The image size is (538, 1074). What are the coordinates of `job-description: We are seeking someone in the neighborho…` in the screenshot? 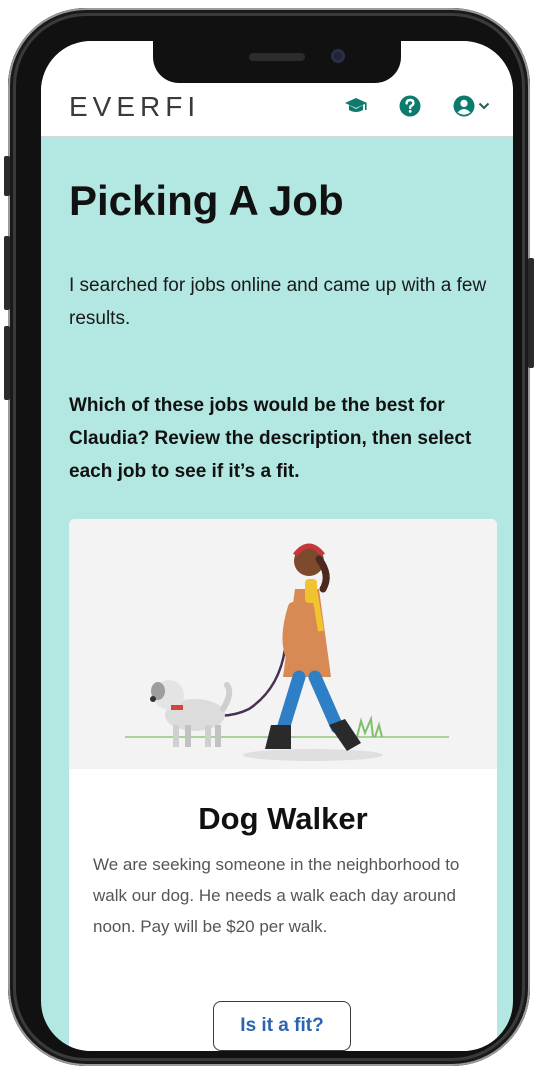 It's located at (276, 895).